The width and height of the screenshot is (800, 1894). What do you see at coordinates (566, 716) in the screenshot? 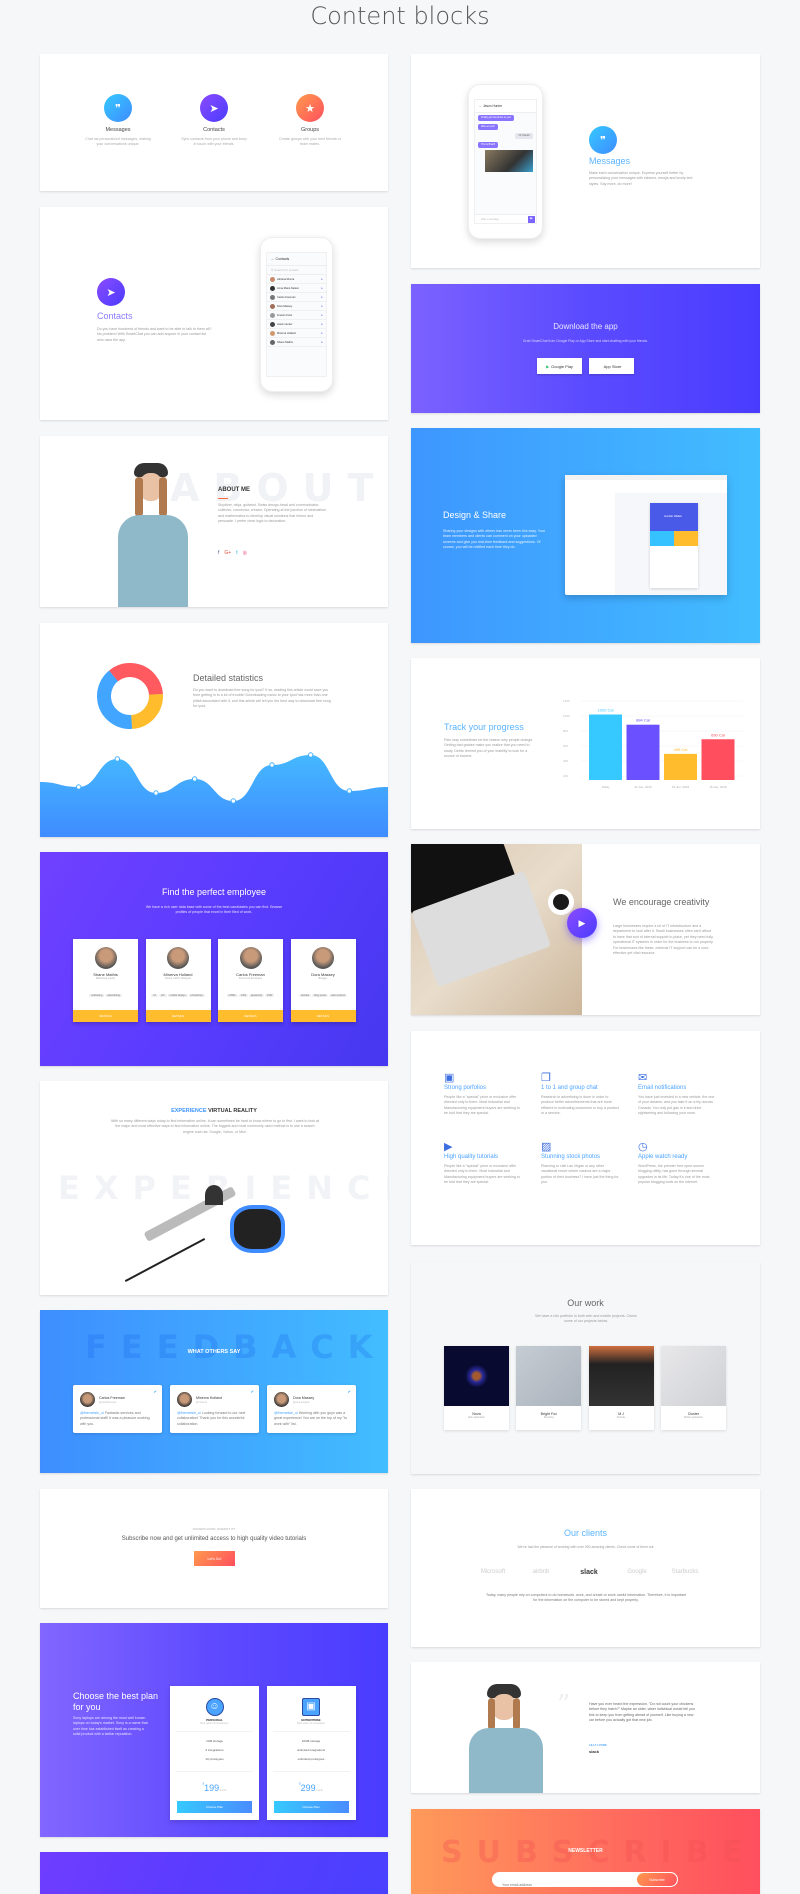
I see `y-tick-label: 1000` at bounding box center [566, 716].